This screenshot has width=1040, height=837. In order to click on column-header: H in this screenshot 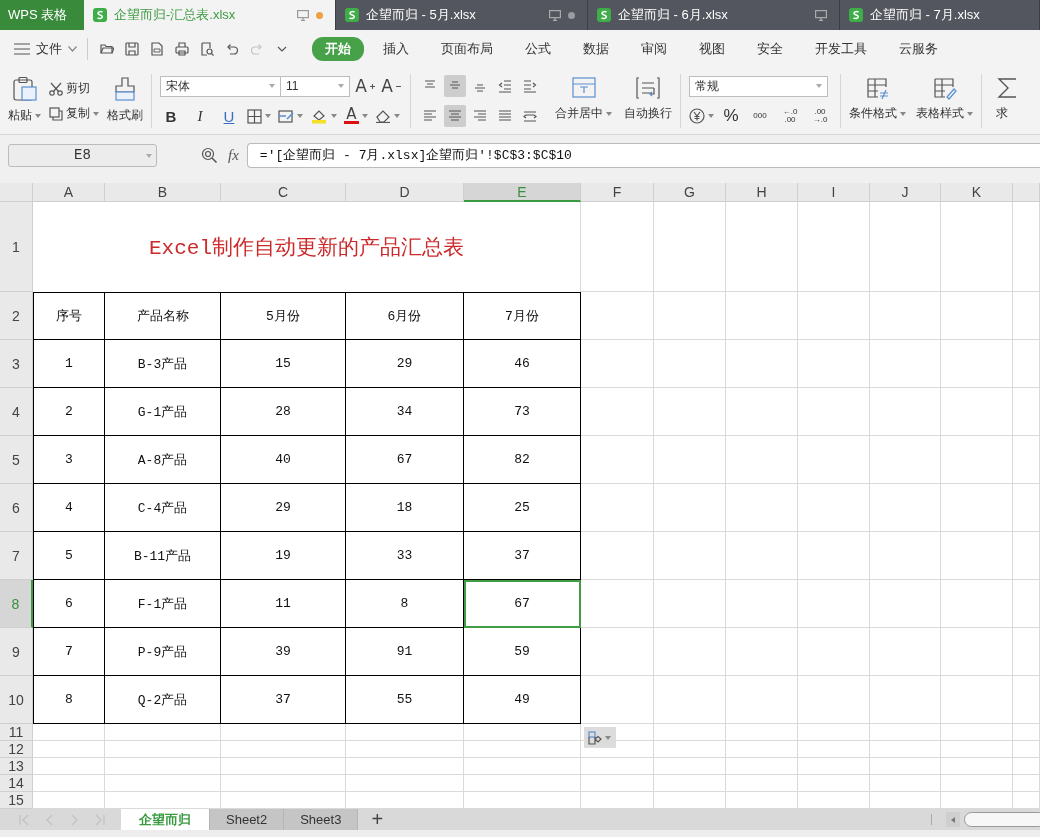, I will do `click(762, 192)`.